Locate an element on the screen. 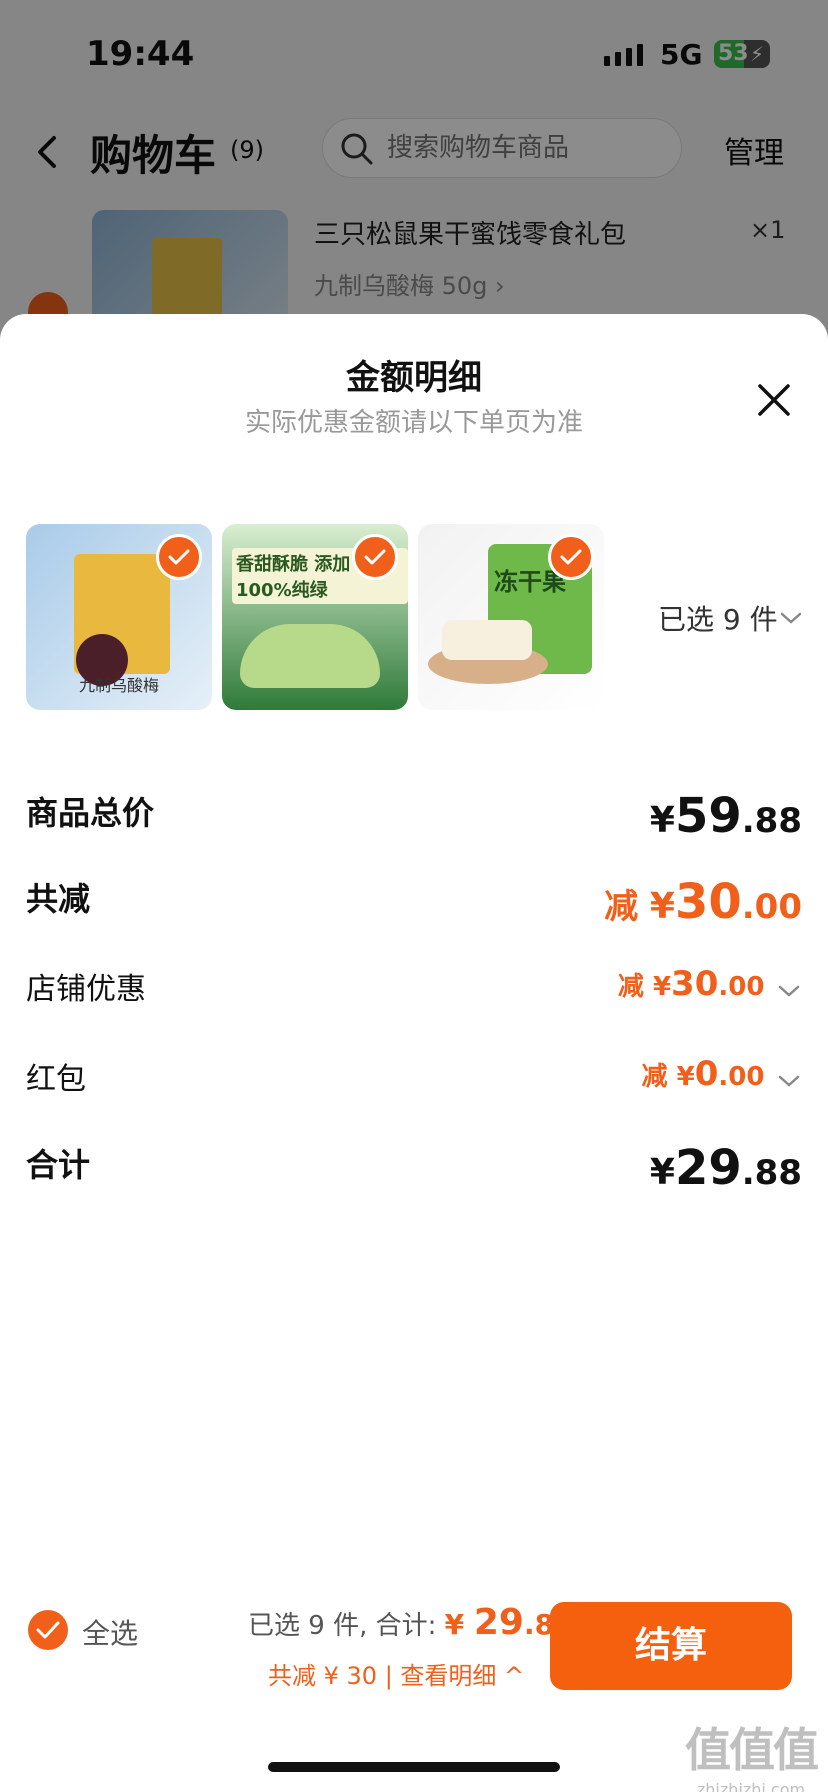  row-store-discount: 店铺优惠 减 ¥30.00 is located at coordinates (414, 994).